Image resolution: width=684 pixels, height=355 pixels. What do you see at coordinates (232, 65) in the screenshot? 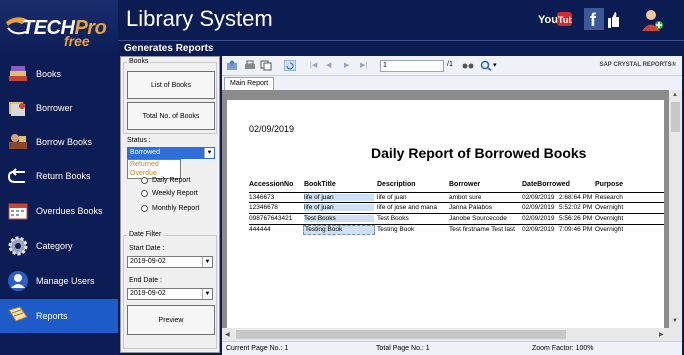
I see `export-icon` at bounding box center [232, 65].